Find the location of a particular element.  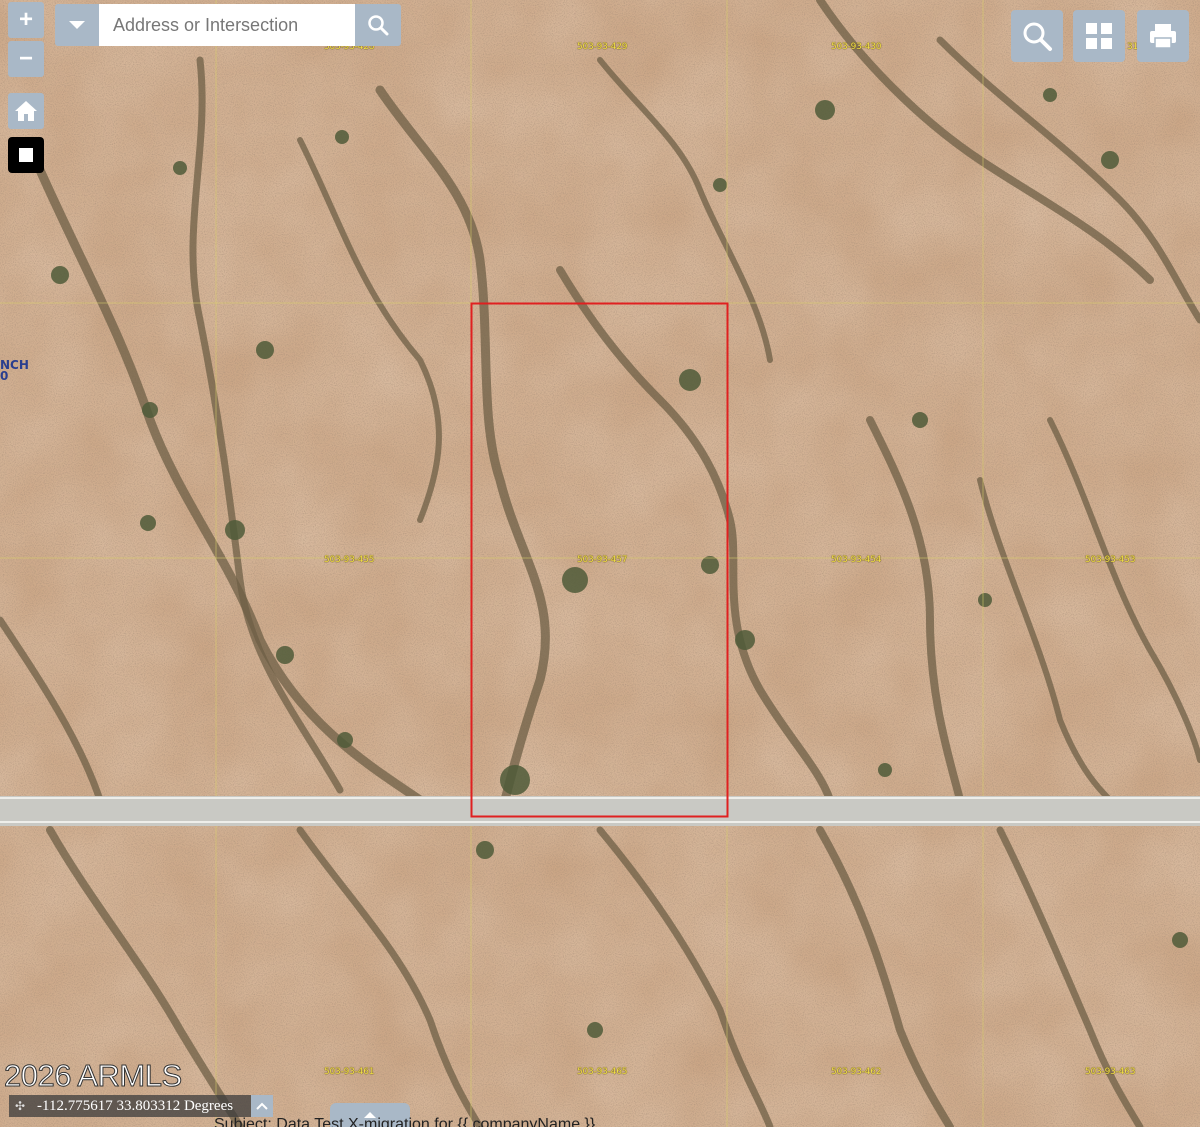

parcel-label: 503-93-462 is located at coordinates (856, 1072).